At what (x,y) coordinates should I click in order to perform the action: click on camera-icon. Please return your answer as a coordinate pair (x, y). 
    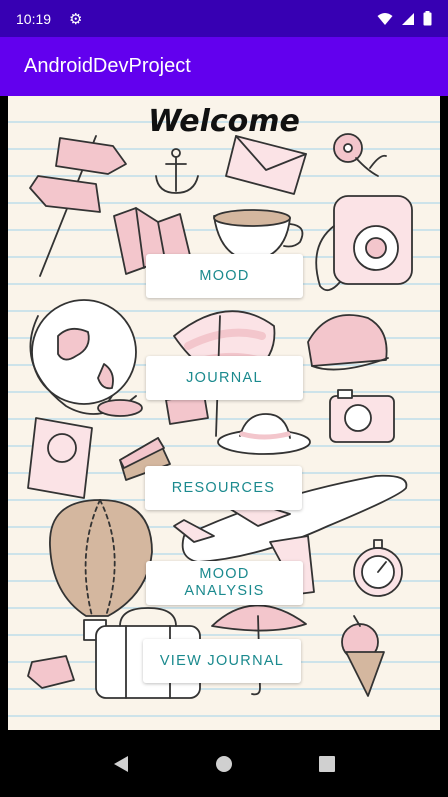
    Looking at the image, I should click on (362, 416).